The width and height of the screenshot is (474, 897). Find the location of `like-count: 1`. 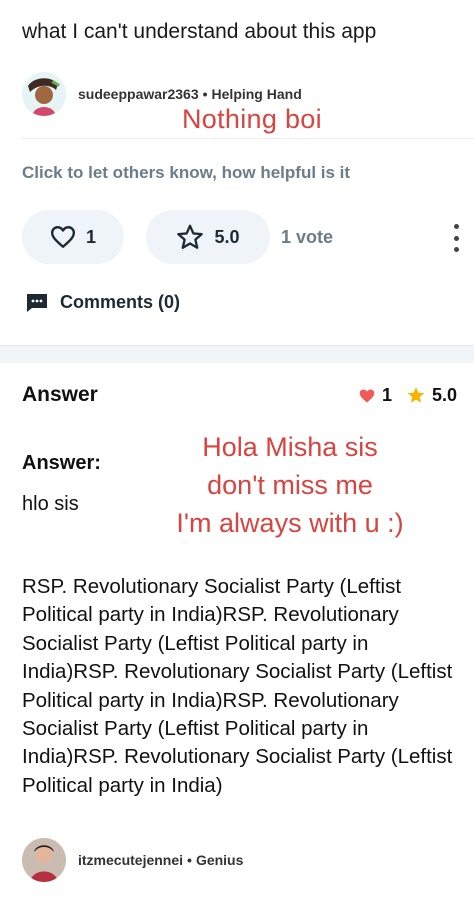

like-count: 1 is located at coordinates (90, 236).